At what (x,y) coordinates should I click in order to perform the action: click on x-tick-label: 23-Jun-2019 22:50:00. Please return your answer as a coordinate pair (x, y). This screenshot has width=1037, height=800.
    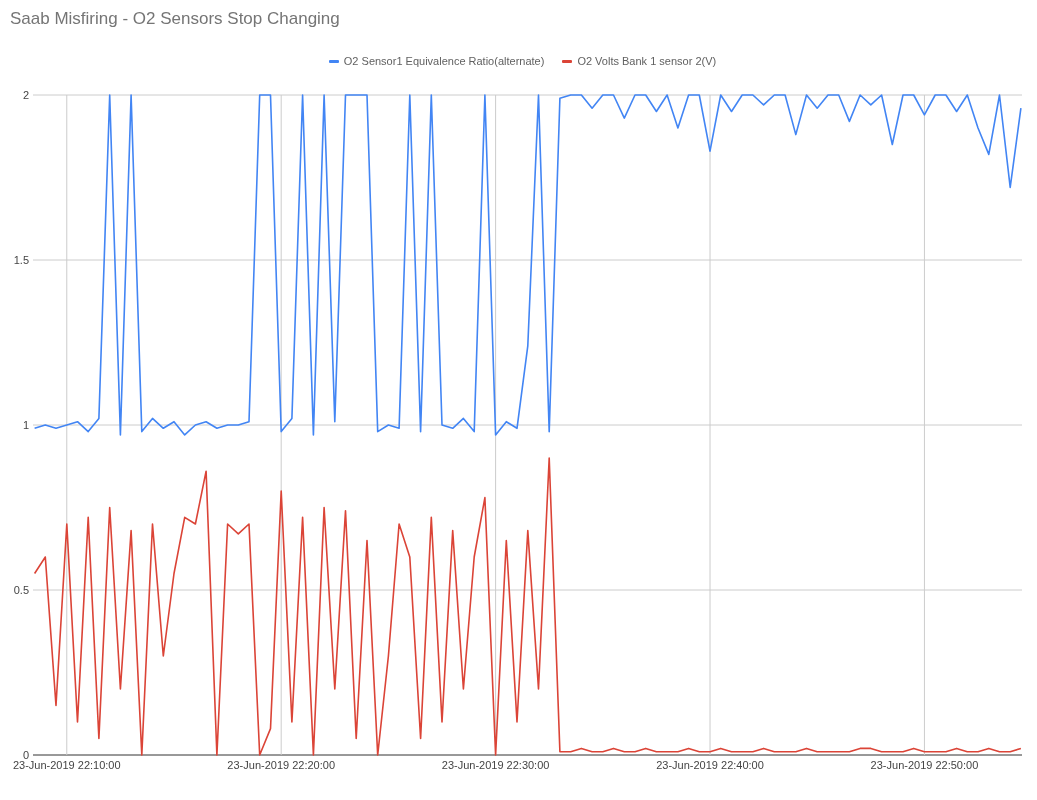
    Looking at the image, I should click on (924, 765).